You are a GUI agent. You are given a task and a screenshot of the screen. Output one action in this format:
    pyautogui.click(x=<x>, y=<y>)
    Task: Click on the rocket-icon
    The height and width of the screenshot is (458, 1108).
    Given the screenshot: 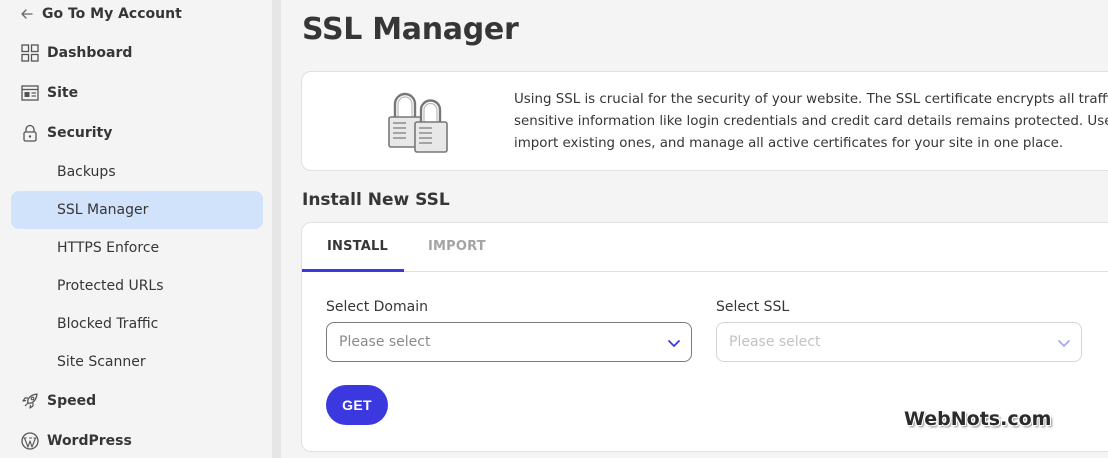 What is the action you would take?
    pyautogui.click(x=30, y=401)
    